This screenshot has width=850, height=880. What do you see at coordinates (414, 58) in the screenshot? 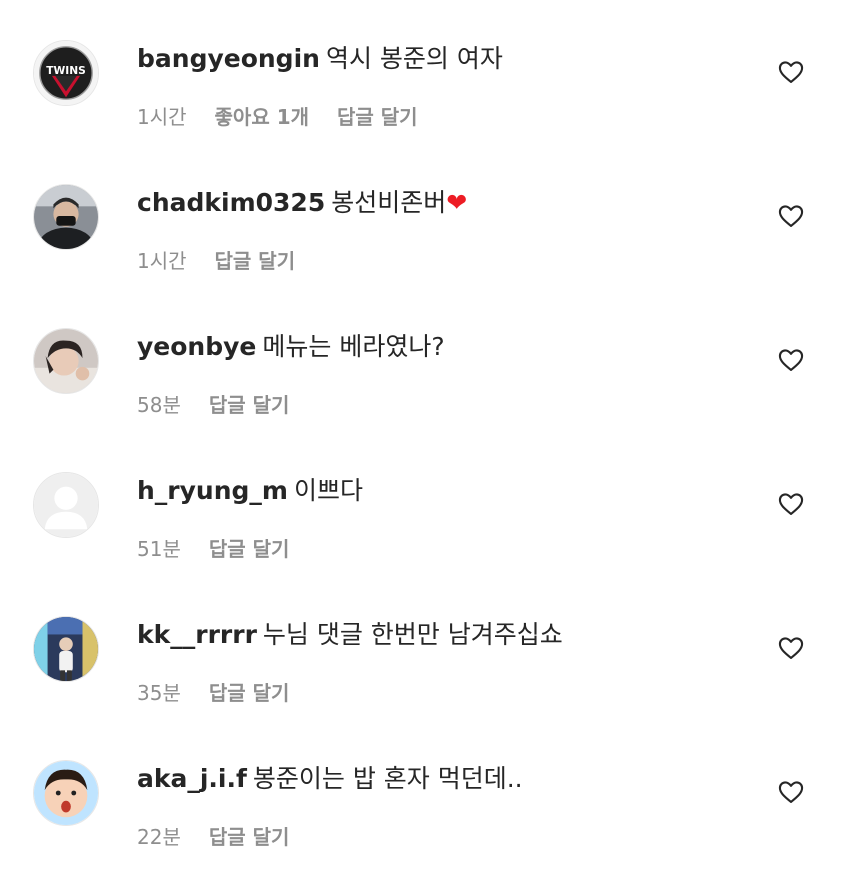
I see `comment-text: 역시 봉준의 여자` at bounding box center [414, 58].